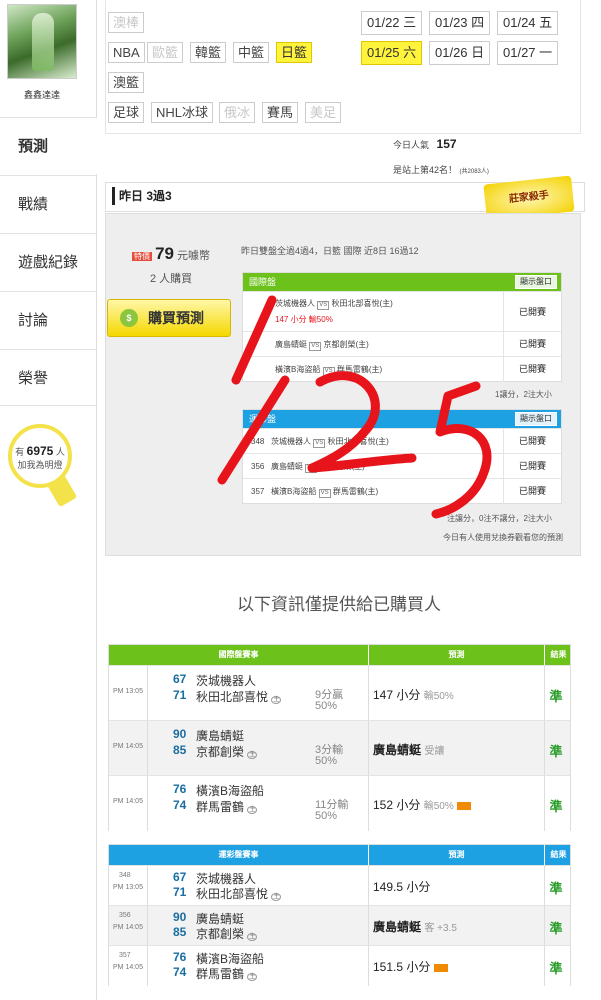  I want to click on odds-pct: 50%, so click(326, 761).